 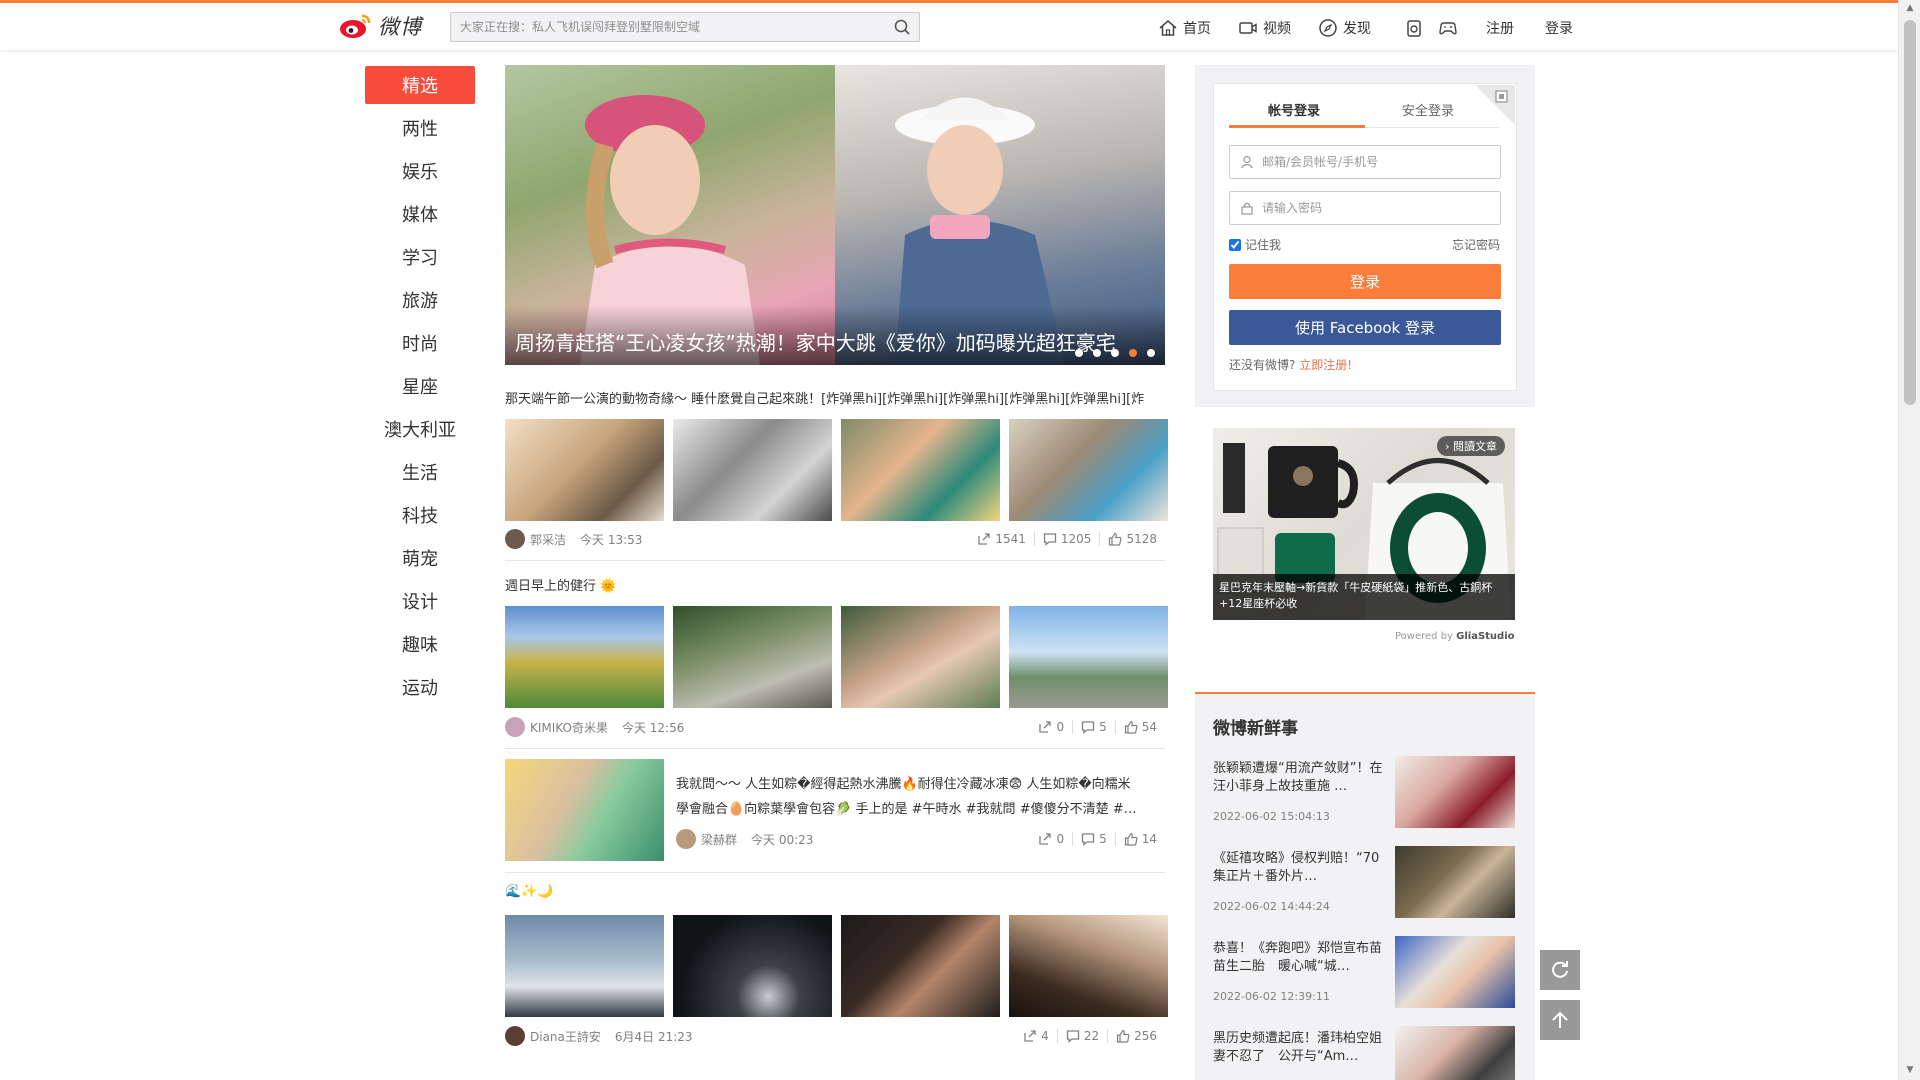 I want to click on page-scrollbar: ▲ ▼, so click(x=1909, y=540).